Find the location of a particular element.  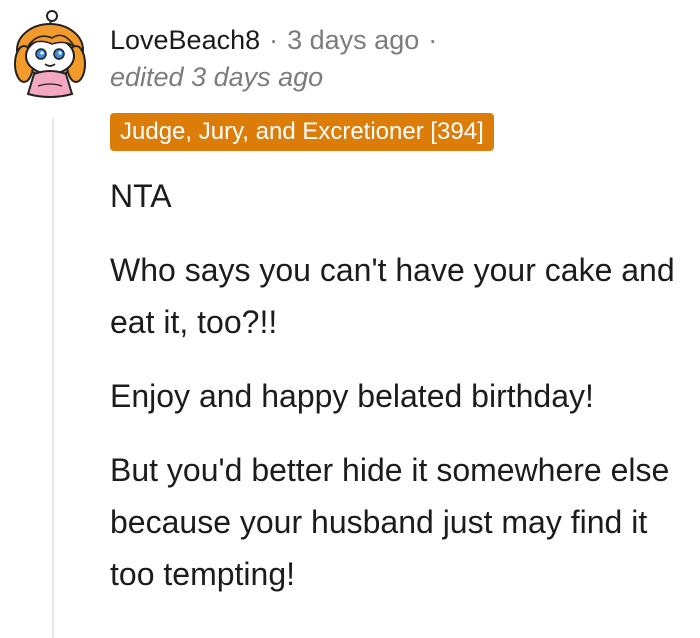

timestamp: 3 days ago is located at coordinates (353, 40).